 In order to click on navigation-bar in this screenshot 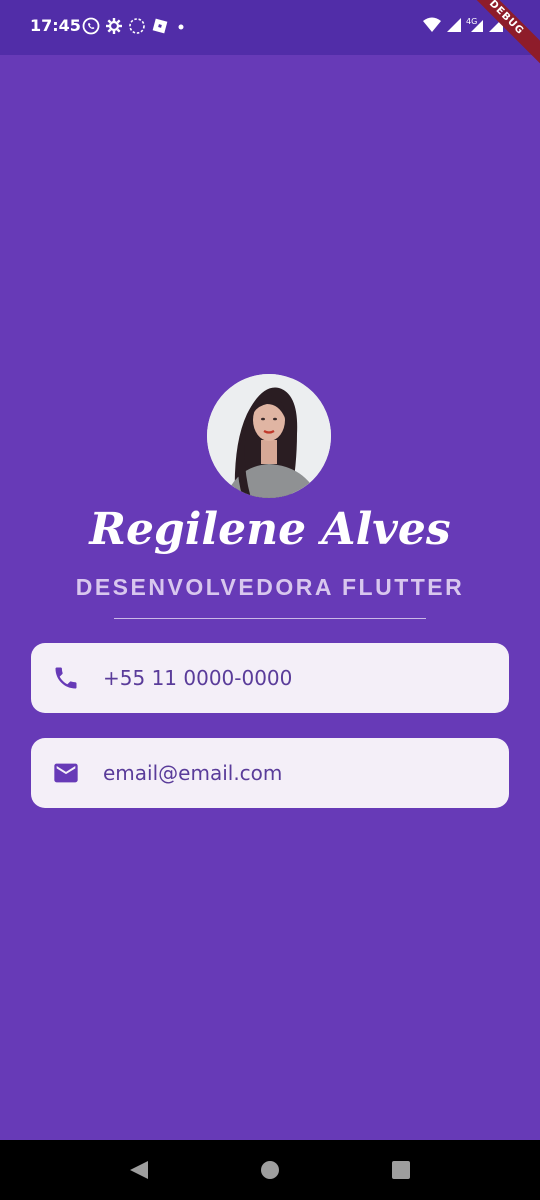, I will do `click(270, 1170)`.